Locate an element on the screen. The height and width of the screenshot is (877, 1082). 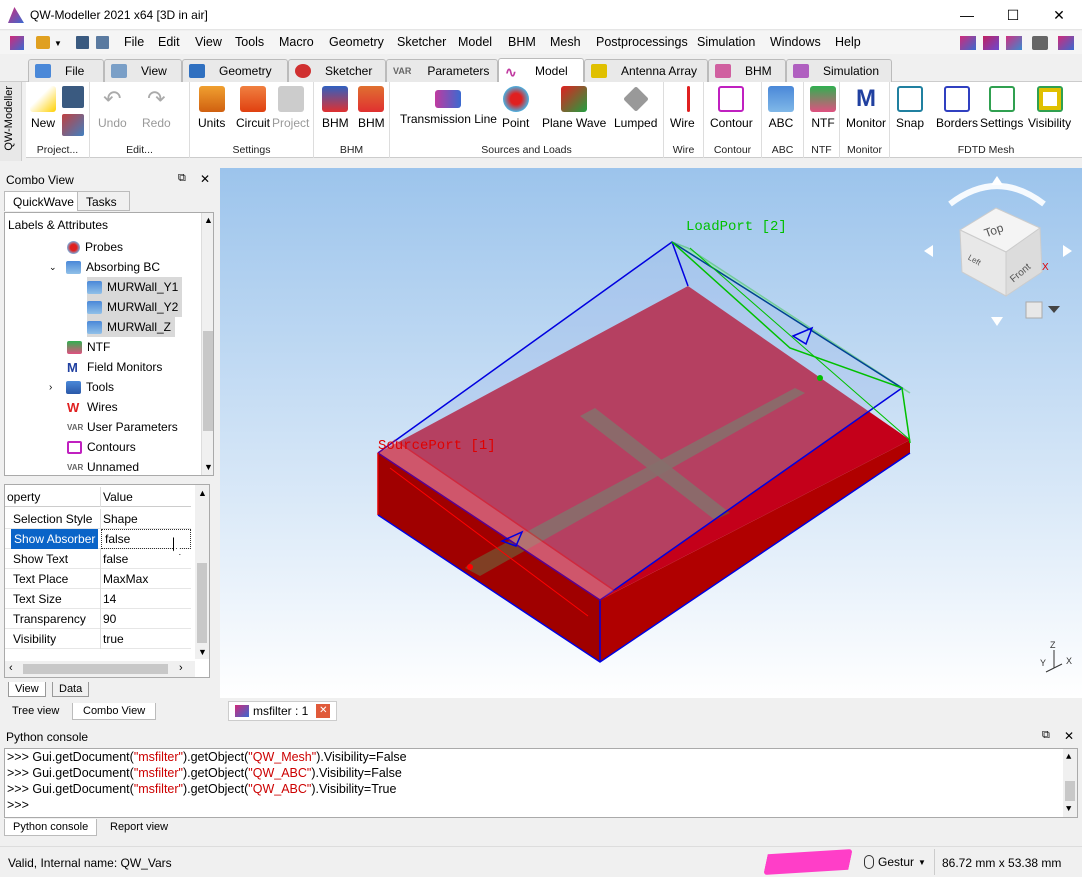
menu-macro: Macro is located at coordinates (296, 42).